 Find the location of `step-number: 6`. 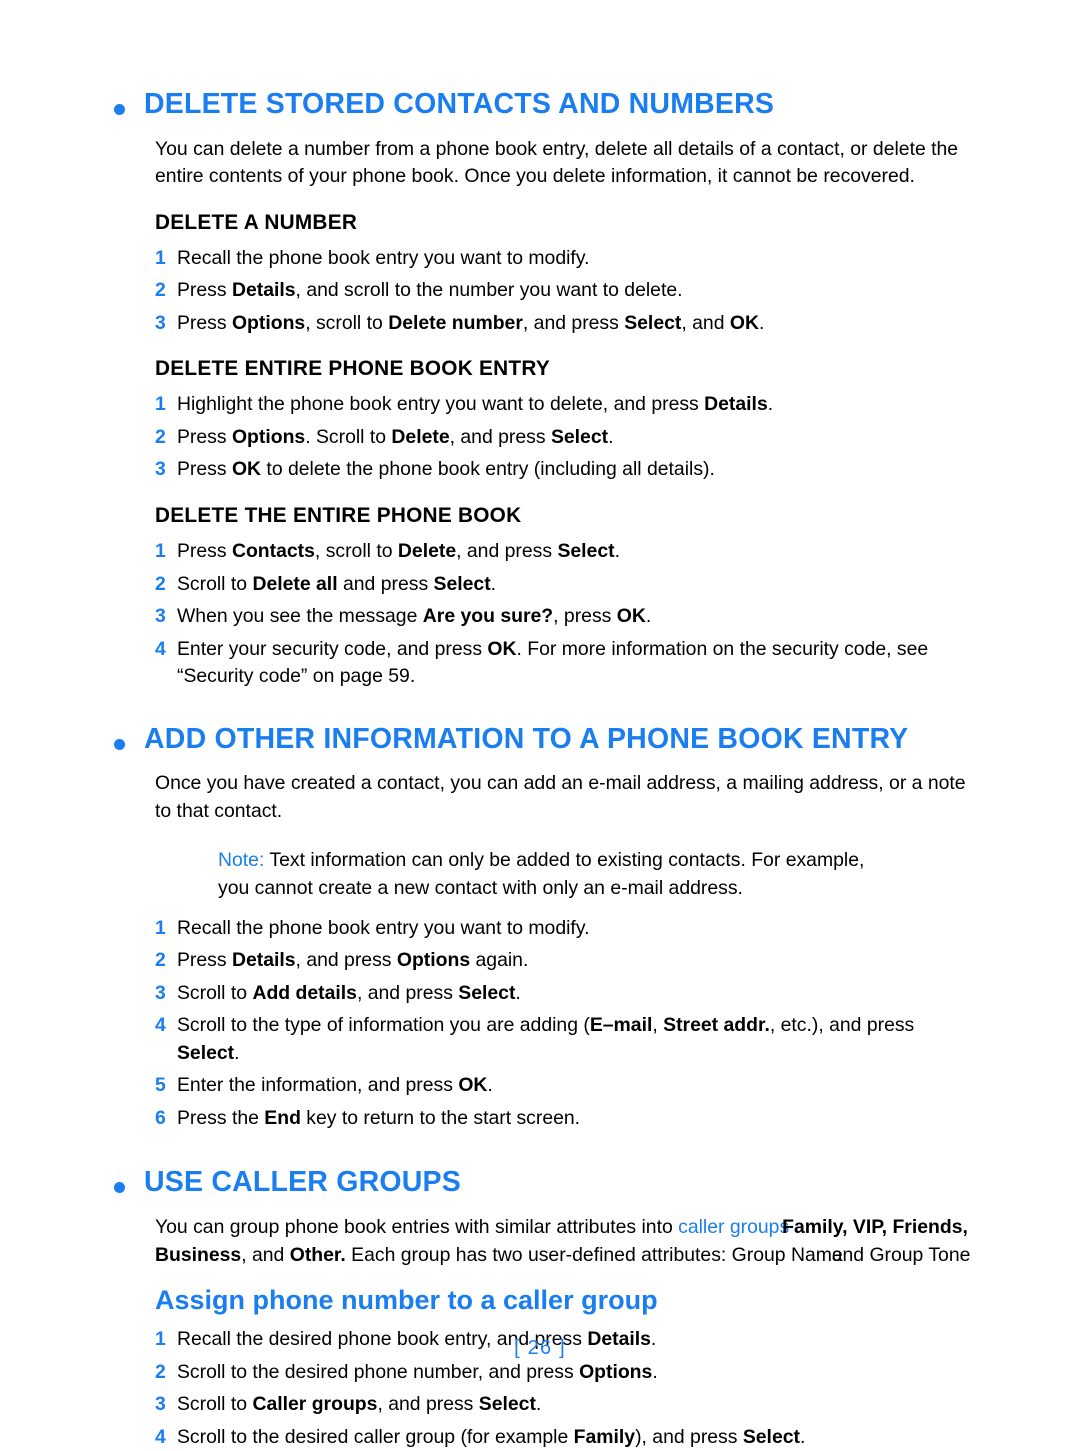

step-number: 6 is located at coordinates (160, 1117).